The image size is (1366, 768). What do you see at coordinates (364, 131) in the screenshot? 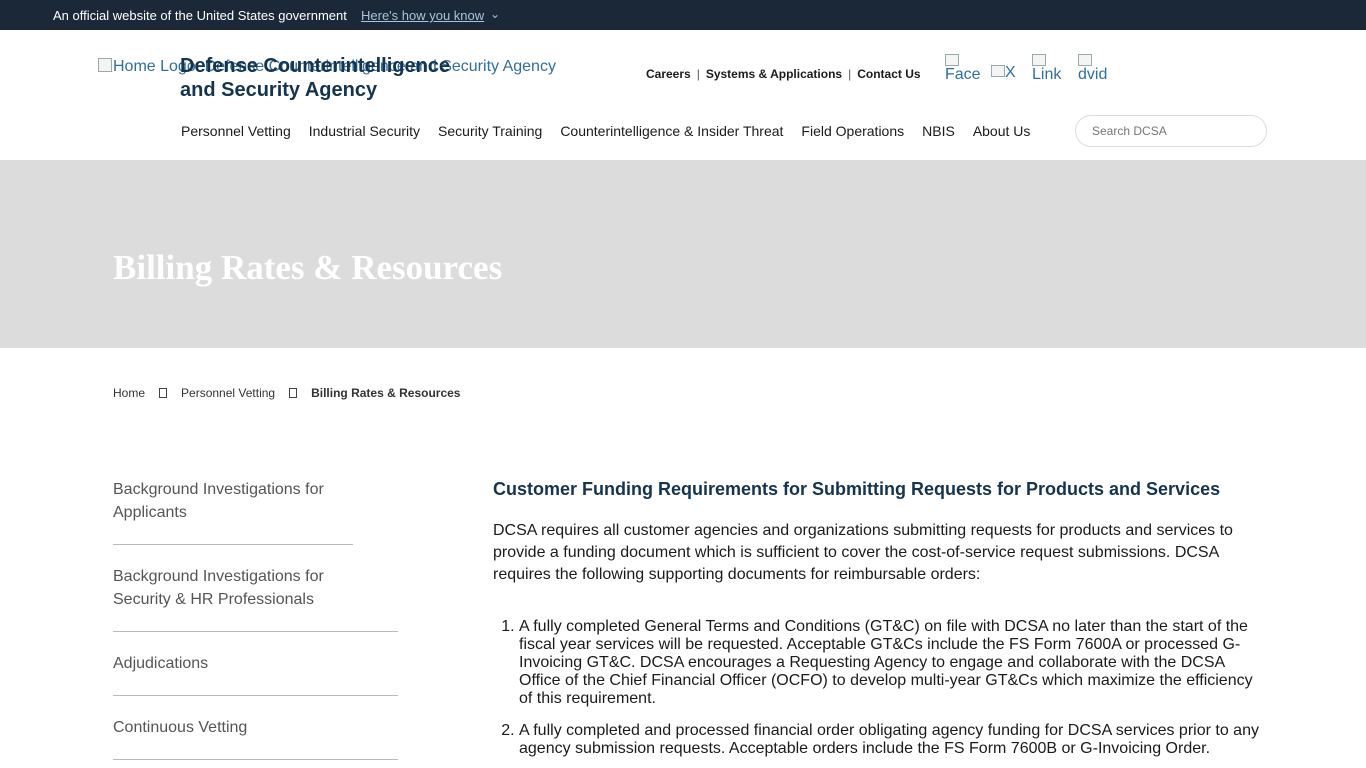
I see `nav-industrial-security: Industrial Security` at bounding box center [364, 131].